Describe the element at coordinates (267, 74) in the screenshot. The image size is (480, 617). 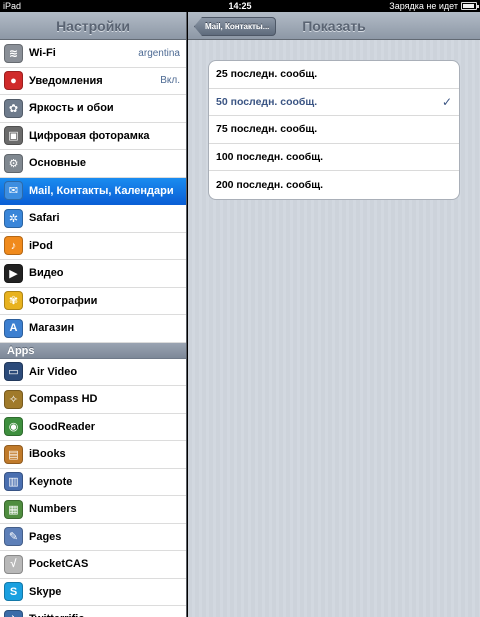
I see `show-option-label: 25 последн. сообщ.` at that location.